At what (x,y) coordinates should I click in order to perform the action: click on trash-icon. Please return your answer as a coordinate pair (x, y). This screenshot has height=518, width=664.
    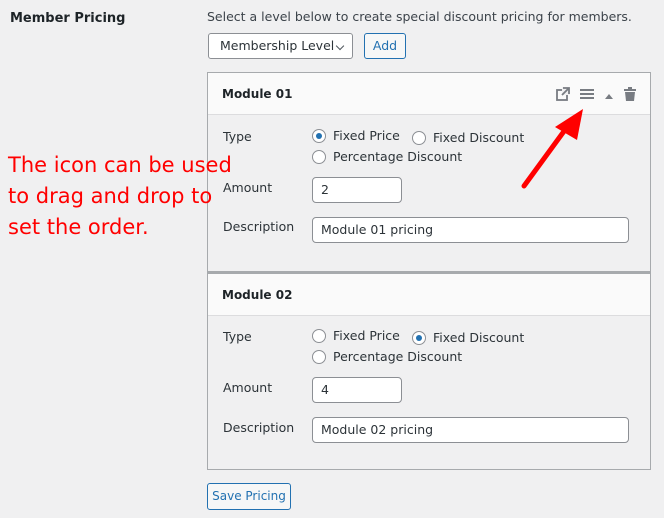
    Looking at the image, I should click on (630, 95).